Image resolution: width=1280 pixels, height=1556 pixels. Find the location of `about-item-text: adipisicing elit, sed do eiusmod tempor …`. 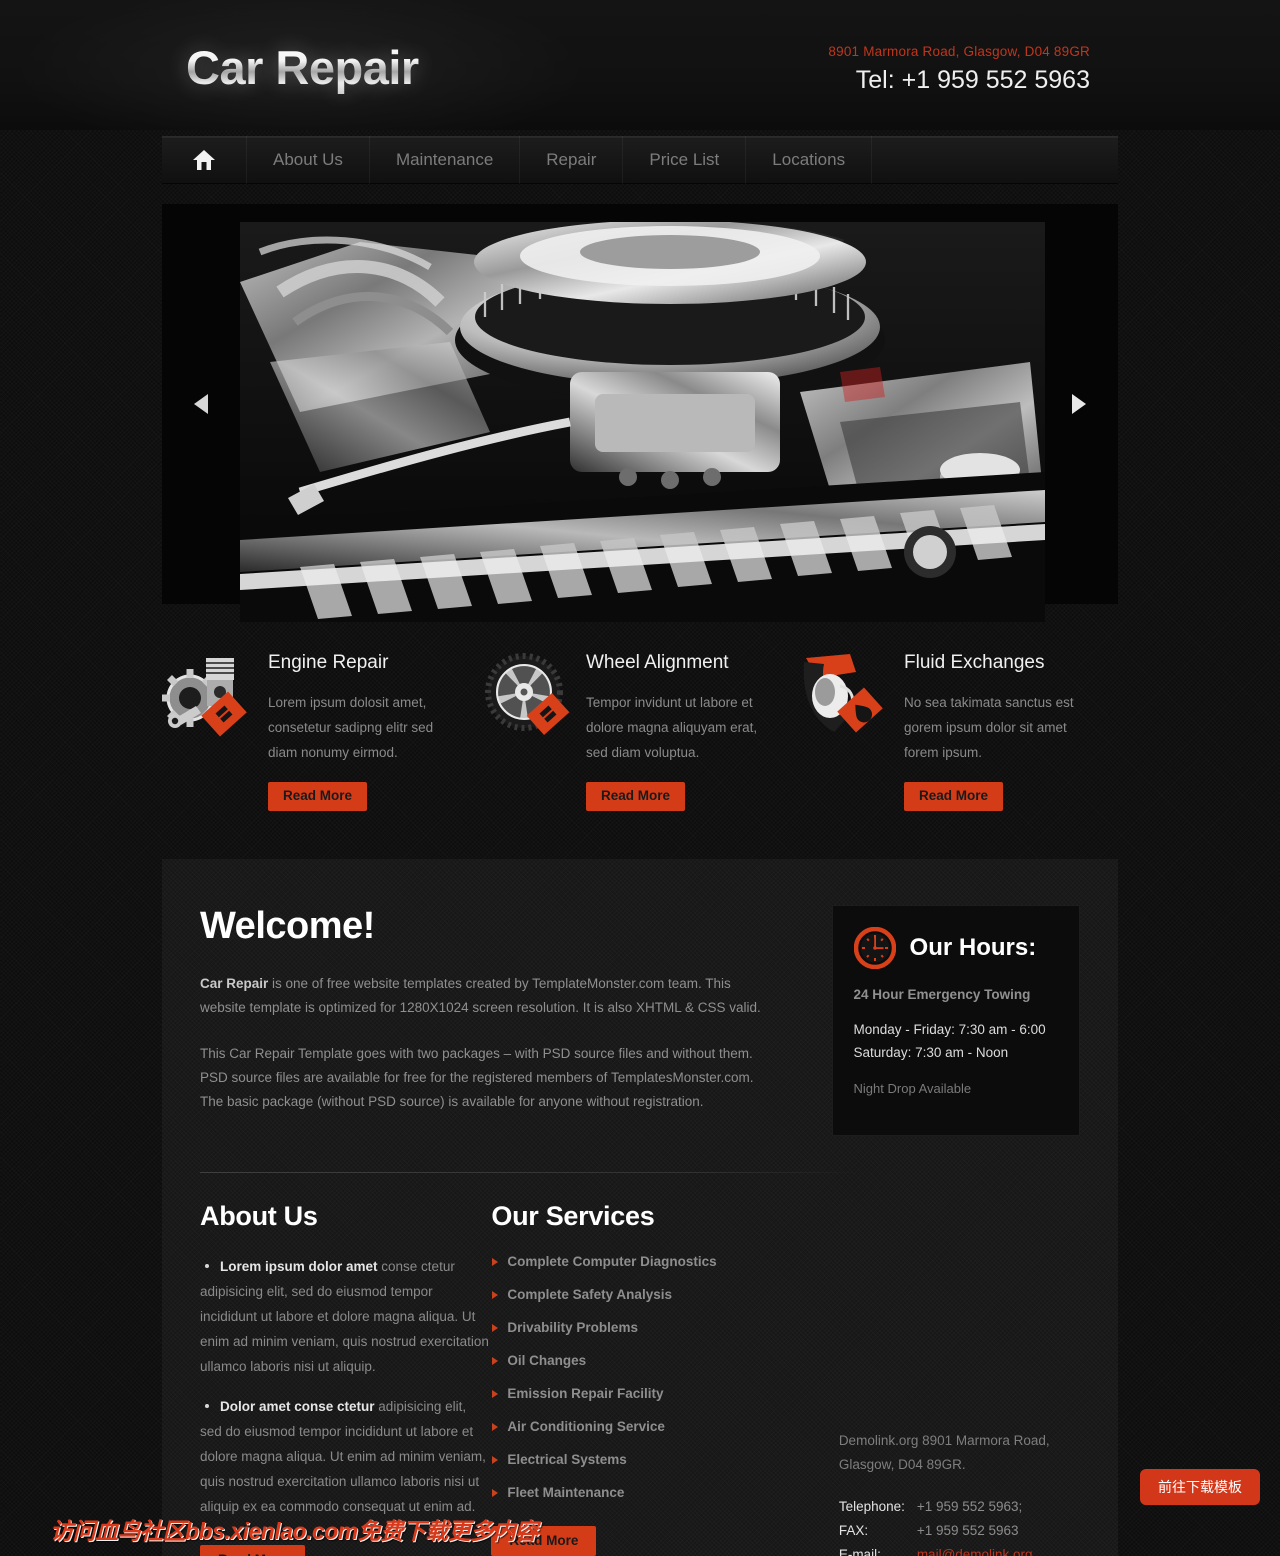

about-item-text: adipisicing elit, sed do eiusmod tempor … is located at coordinates (343, 1456).